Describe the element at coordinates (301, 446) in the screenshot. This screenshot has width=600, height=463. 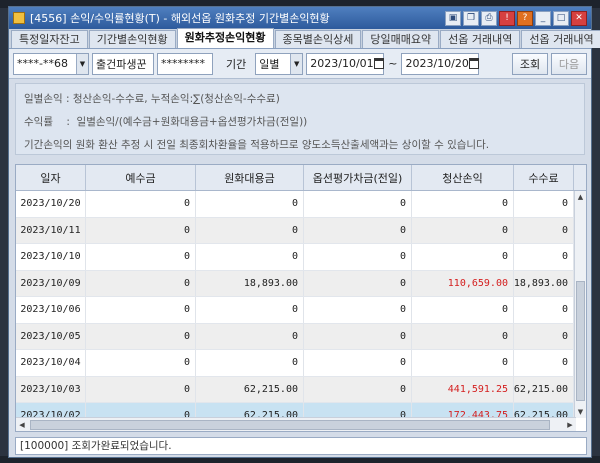
I see `status-bar: [100000] 조회가완료되었습니다.` at that location.